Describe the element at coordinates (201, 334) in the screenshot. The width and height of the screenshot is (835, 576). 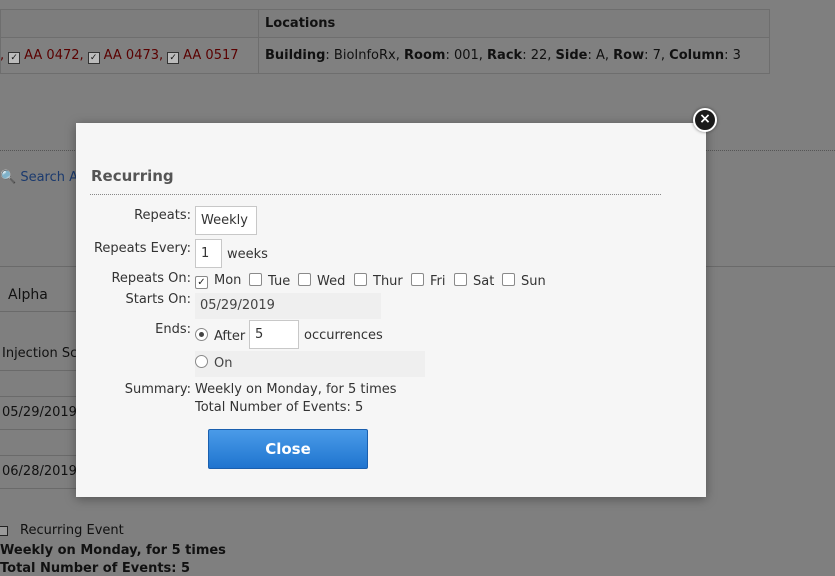
I see `radio-selected-icon` at that location.